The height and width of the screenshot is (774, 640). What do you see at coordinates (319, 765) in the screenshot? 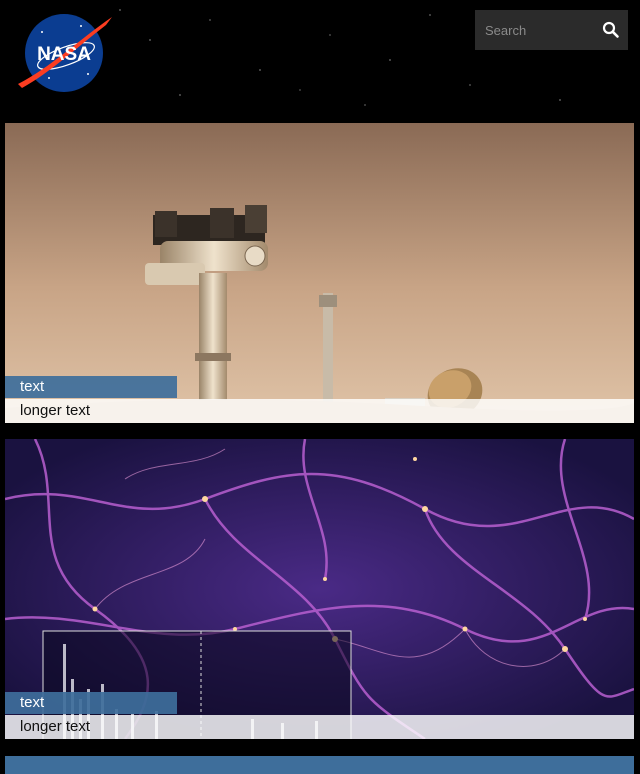
I see `bottom-card-bar` at bounding box center [319, 765].